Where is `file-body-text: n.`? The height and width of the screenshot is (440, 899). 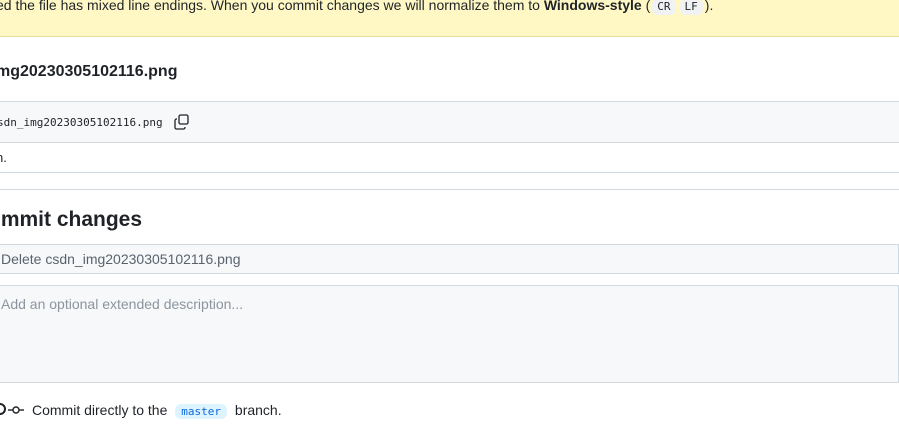 file-body-text: n. is located at coordinates (3, 157).